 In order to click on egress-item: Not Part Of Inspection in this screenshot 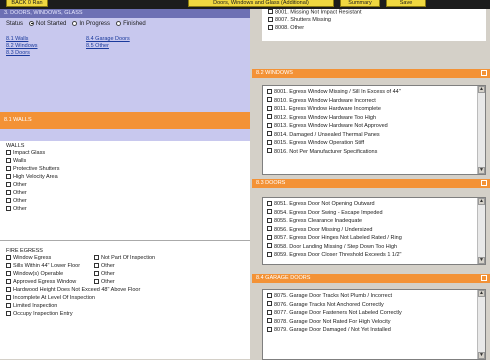, I will do `click(158, 258)`.